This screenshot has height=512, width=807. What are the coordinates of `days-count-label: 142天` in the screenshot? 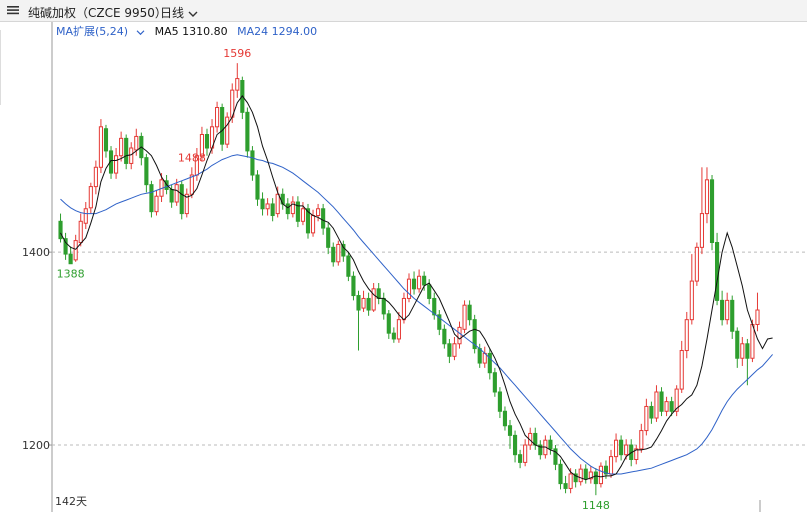 It's located at (71, 501).